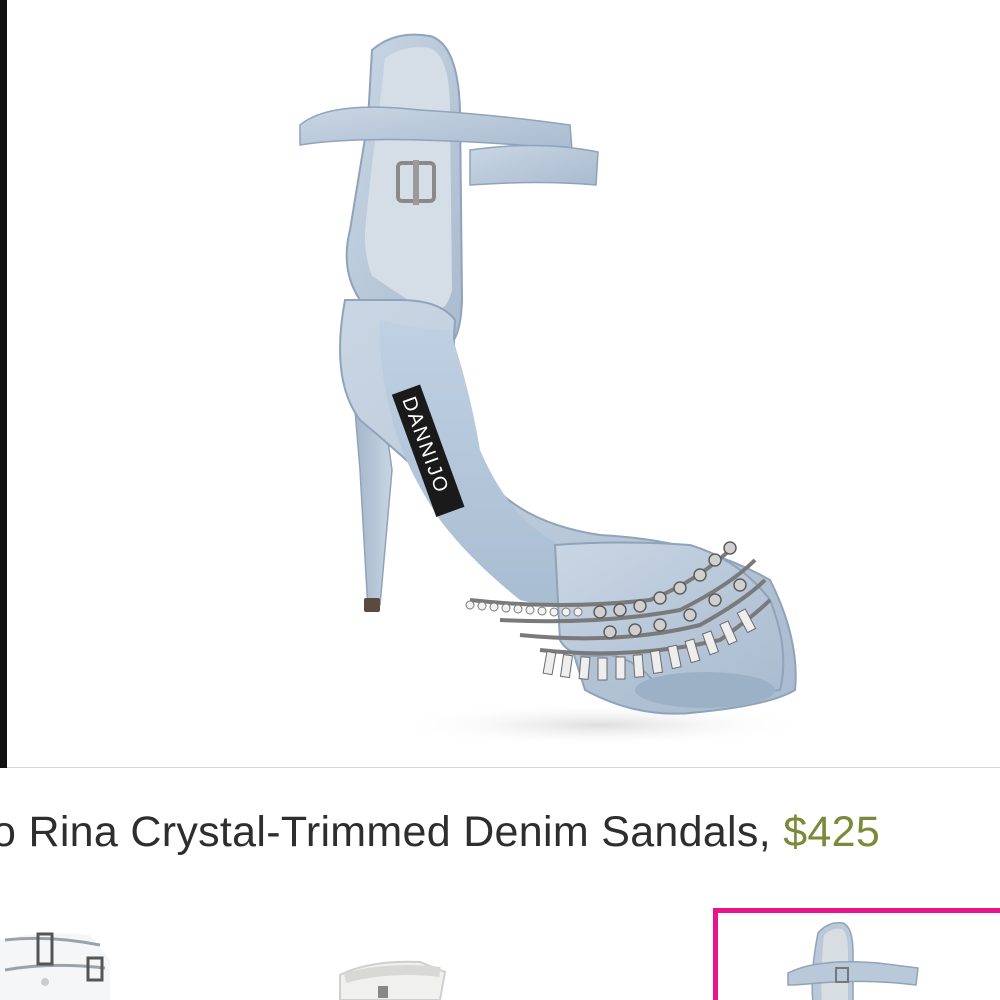 Image resolution: width=1000 pixels, height=1000 pixels. I want to click on thumbnail-clear-sandal, so click(70, 950).